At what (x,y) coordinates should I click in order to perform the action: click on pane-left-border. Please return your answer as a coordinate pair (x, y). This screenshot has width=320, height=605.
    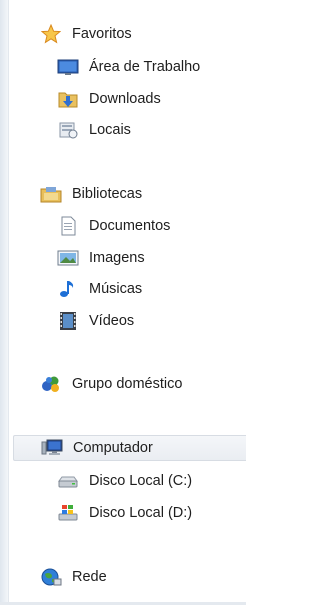
    Looking at the image, I should click on (4, 302).